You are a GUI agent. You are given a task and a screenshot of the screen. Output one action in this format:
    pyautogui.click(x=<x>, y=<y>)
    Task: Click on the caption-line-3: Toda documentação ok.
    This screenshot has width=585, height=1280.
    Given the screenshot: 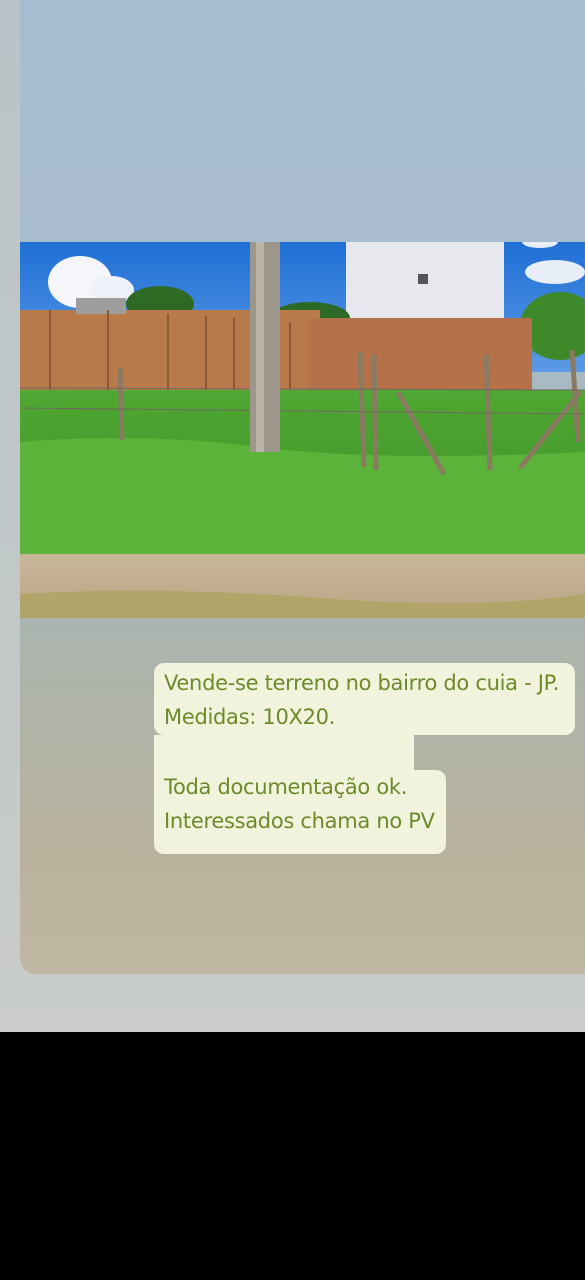 What is the action you would take?
    pyautogui.click(x=286, y=787)
    